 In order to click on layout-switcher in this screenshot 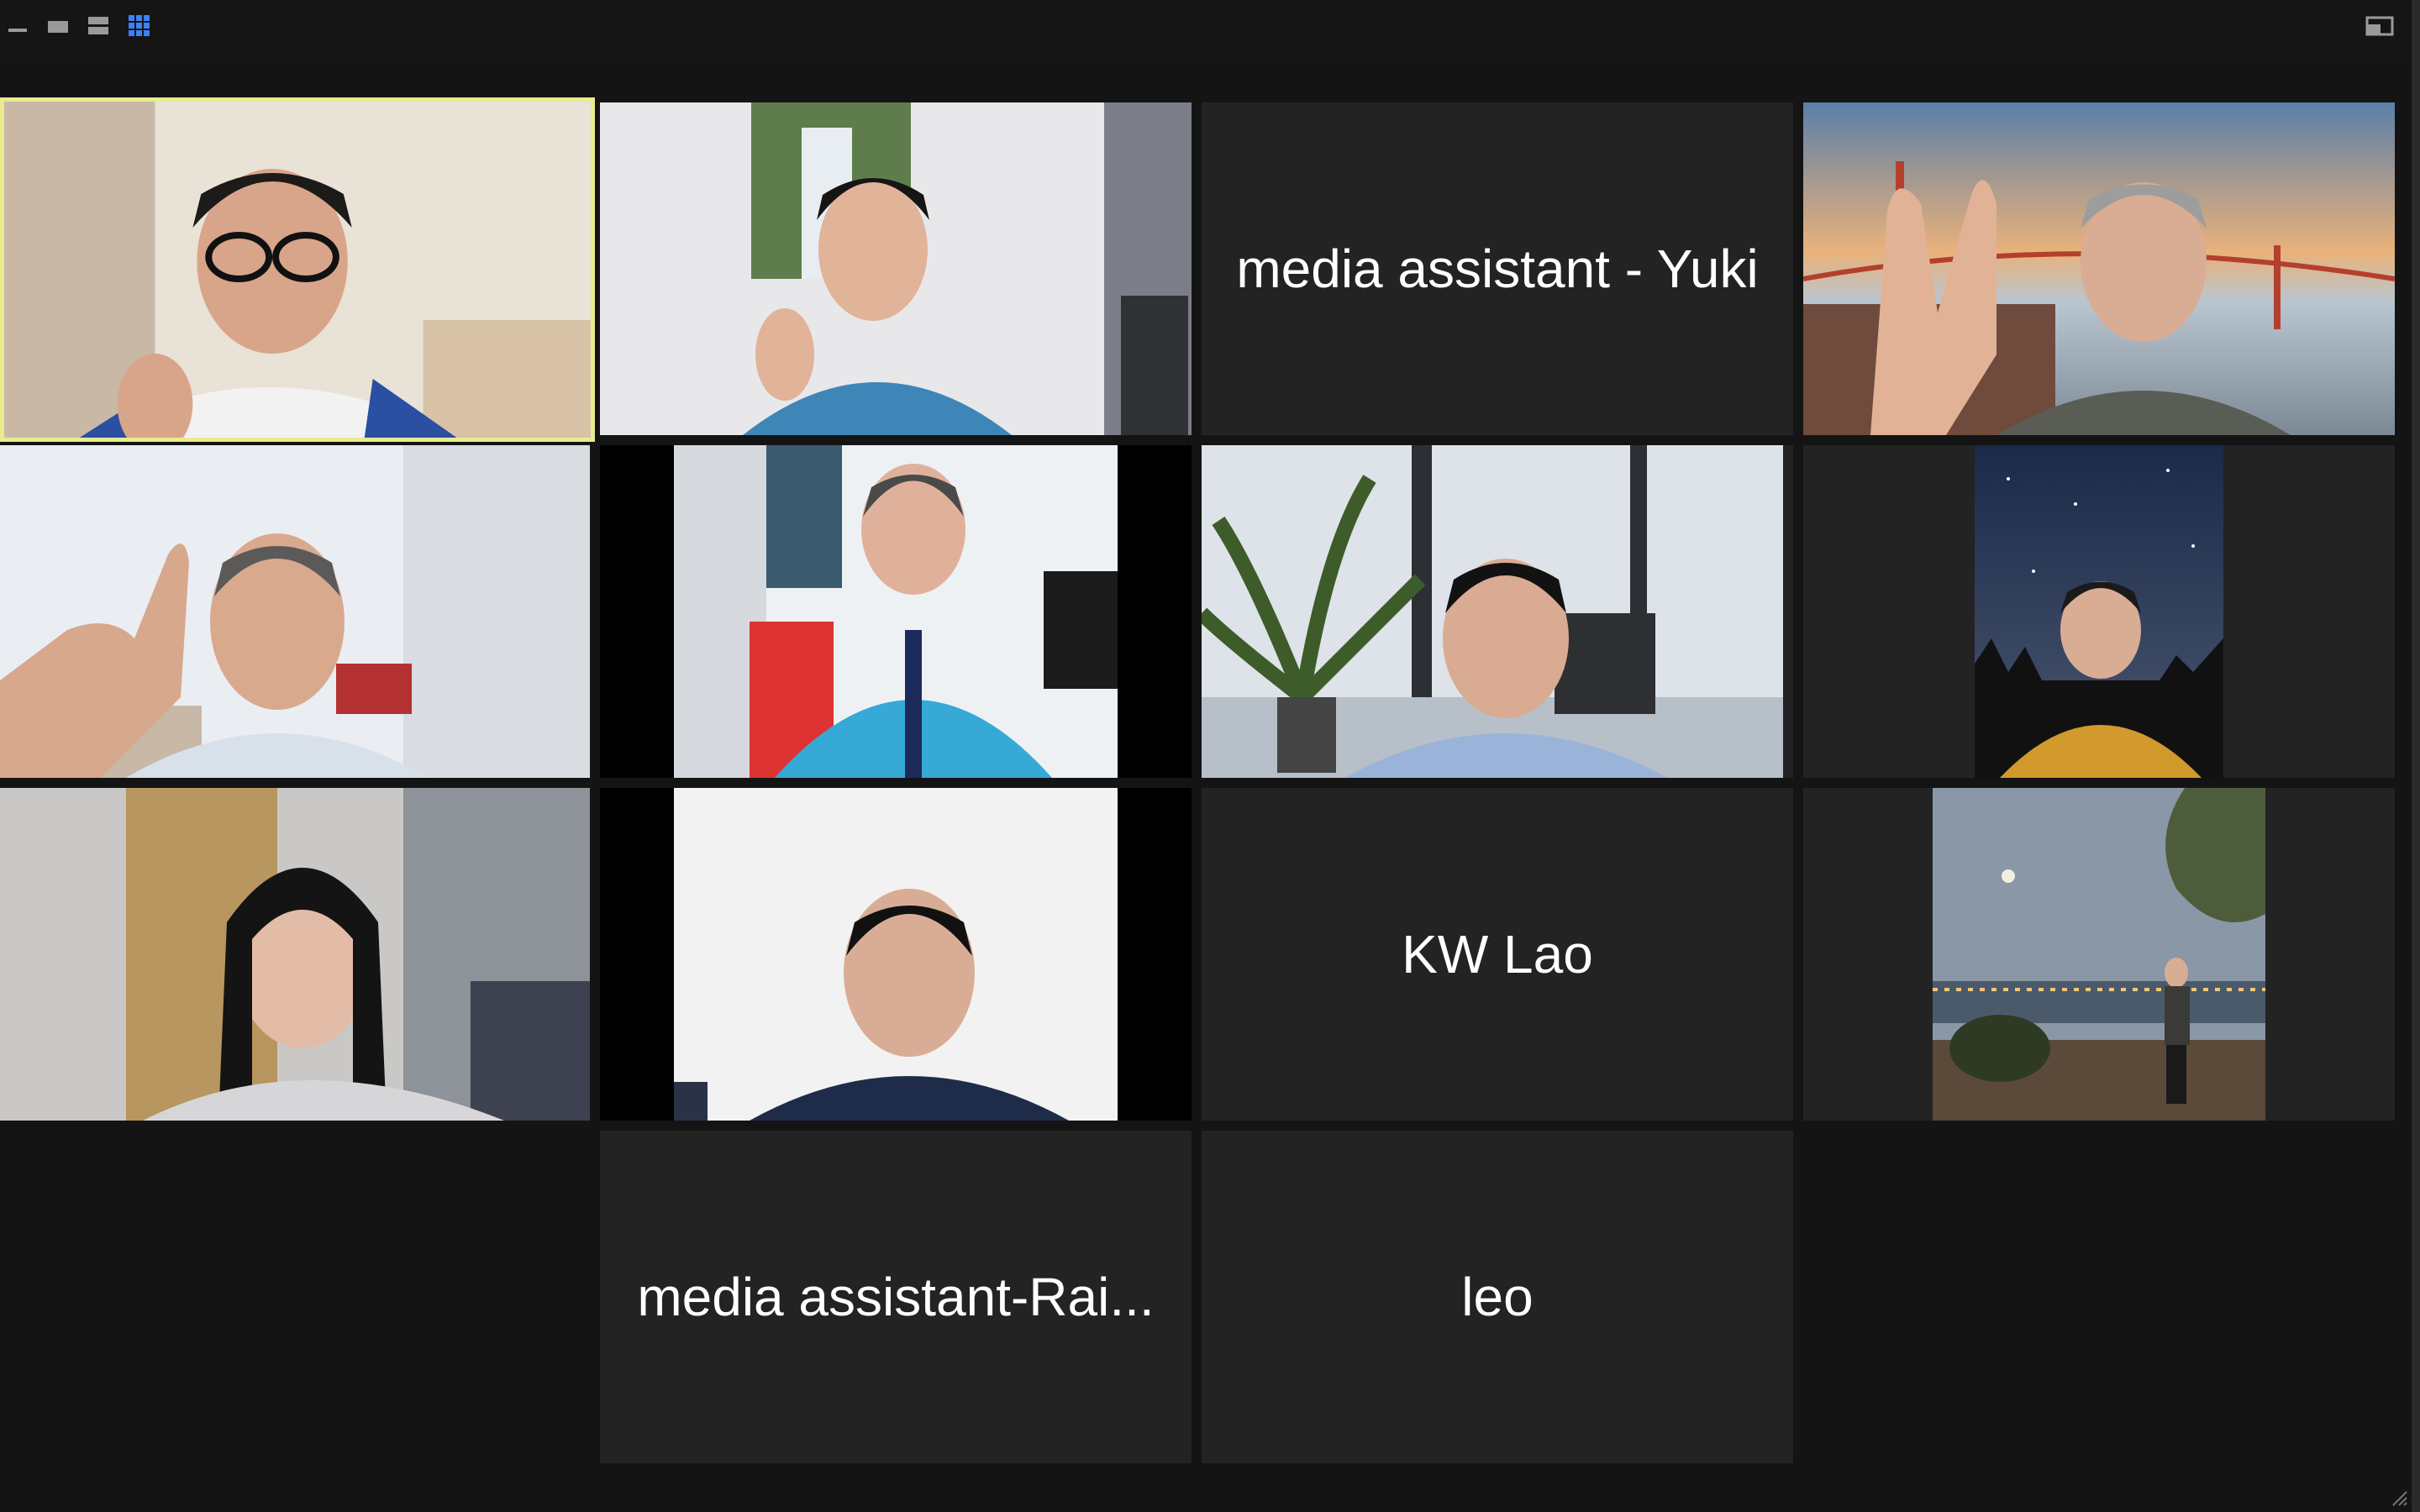, I will do `click(80, 26)`.